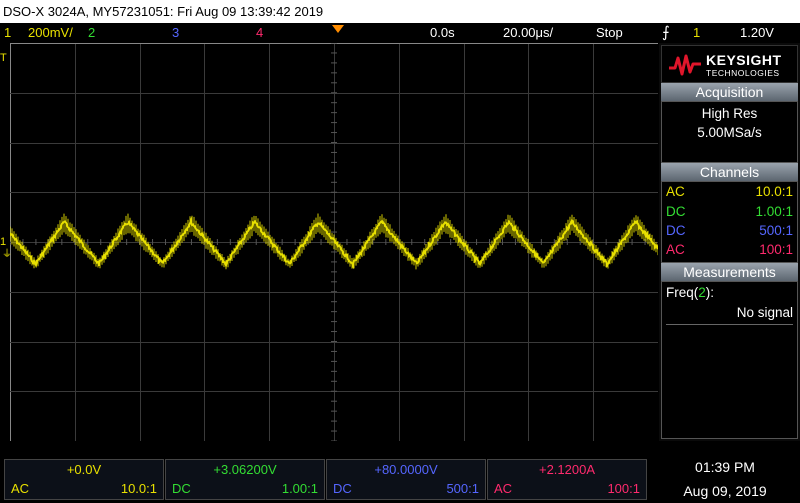  What do you see at coordinates (743, 73) in the screenshot?
I see `brand-sub: TECHNOLOGIES` at bounding box center [743, 73].